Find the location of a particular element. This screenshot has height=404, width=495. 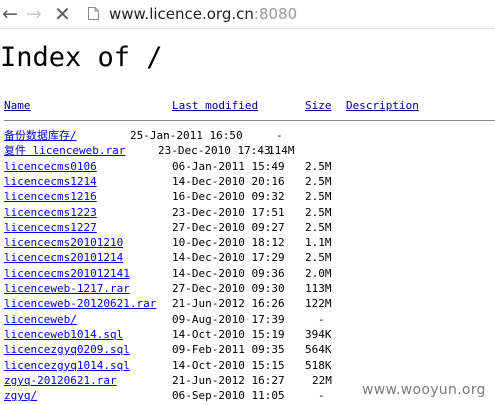

last-modified-cell: 14-Dec-2010 09:36 is located at coordinates (228, 273).